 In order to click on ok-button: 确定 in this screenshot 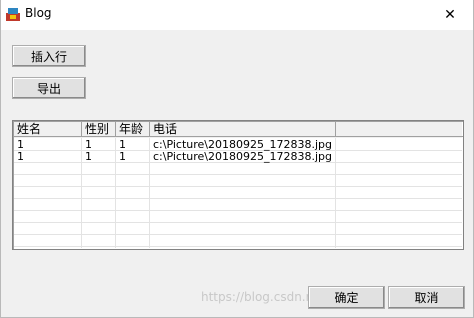, I will do `click(346, 297)`.